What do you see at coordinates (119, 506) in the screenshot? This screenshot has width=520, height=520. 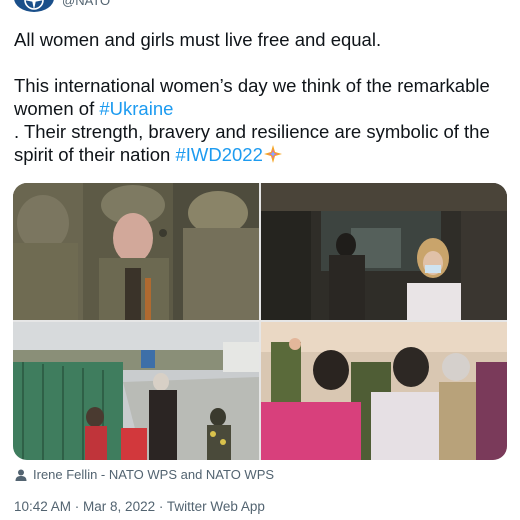 I see `tweet-date: Mar 8, 2022` at bounding box center [119, 506].